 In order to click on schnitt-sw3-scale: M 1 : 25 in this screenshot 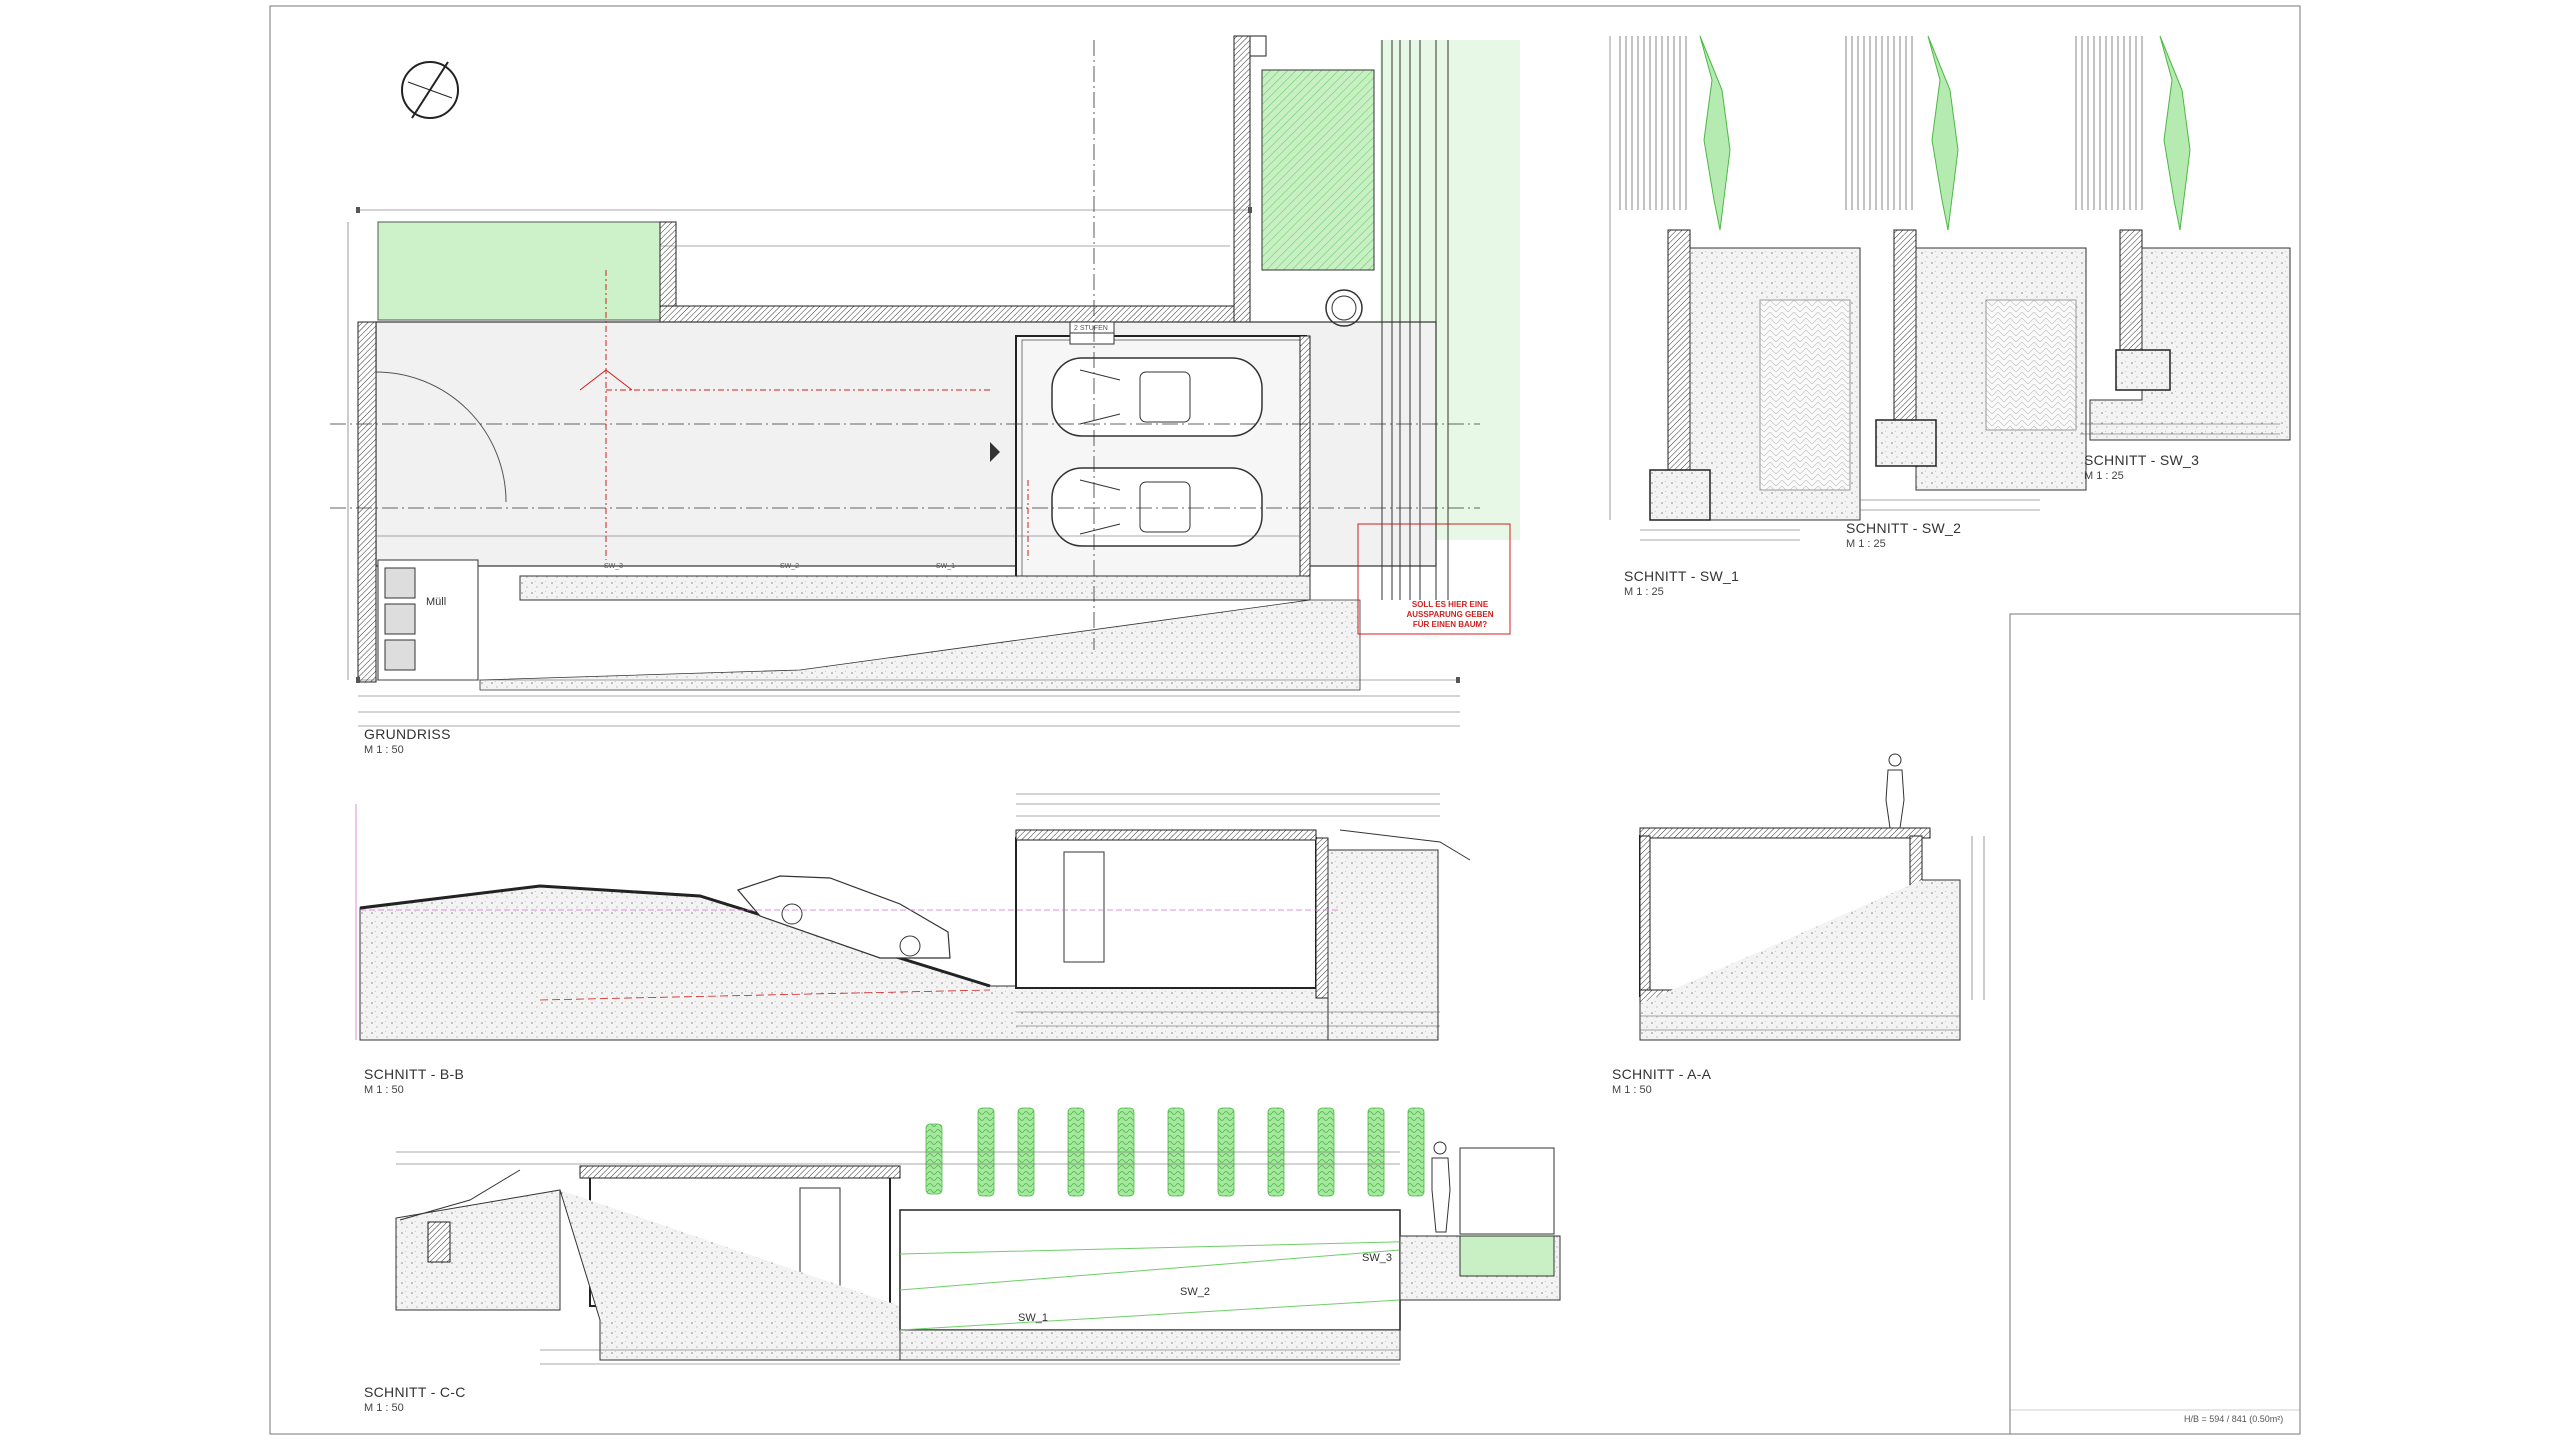, I will do `click(2104, 476)`.